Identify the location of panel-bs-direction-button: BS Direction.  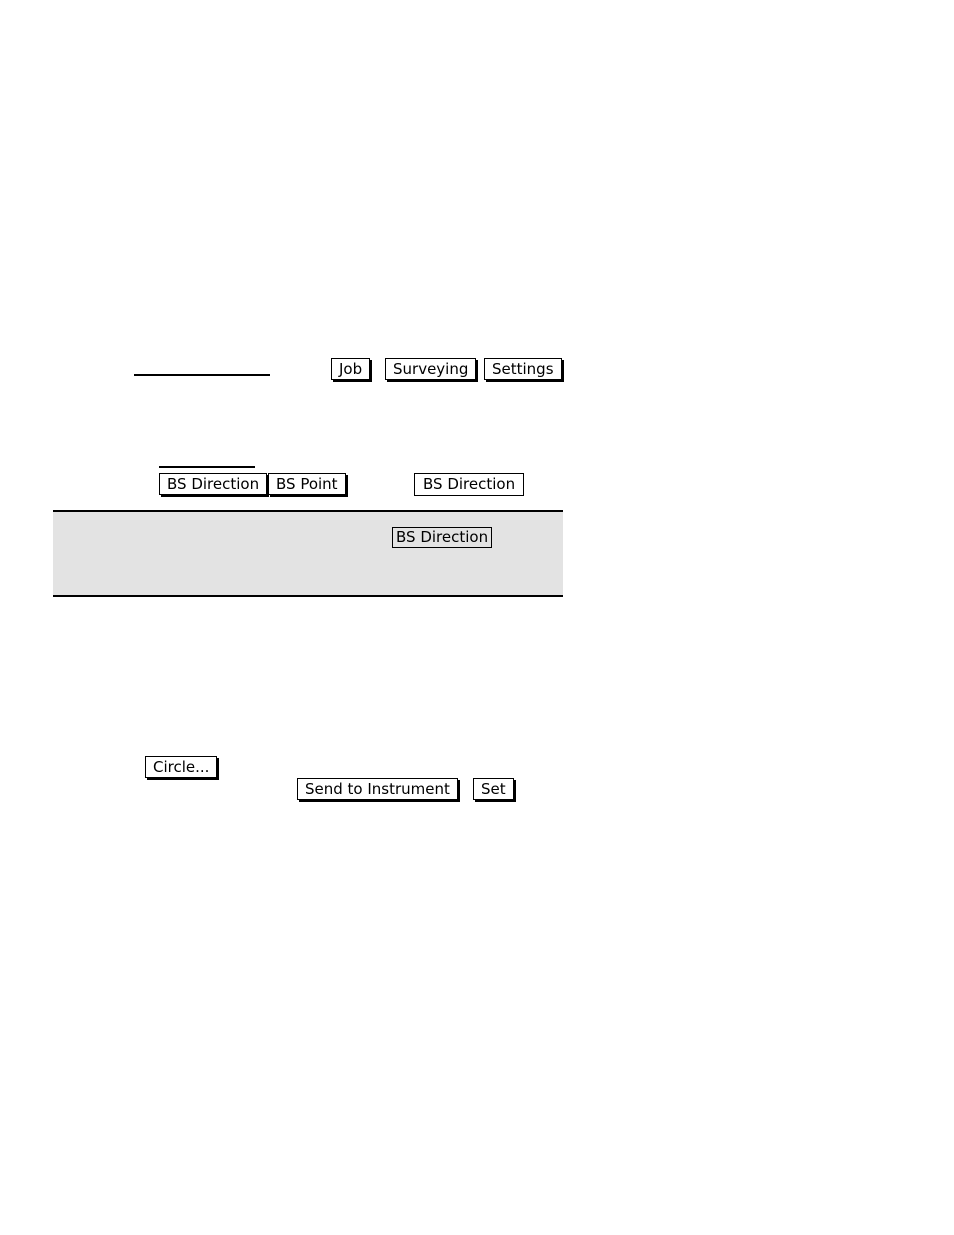
(442, 537).